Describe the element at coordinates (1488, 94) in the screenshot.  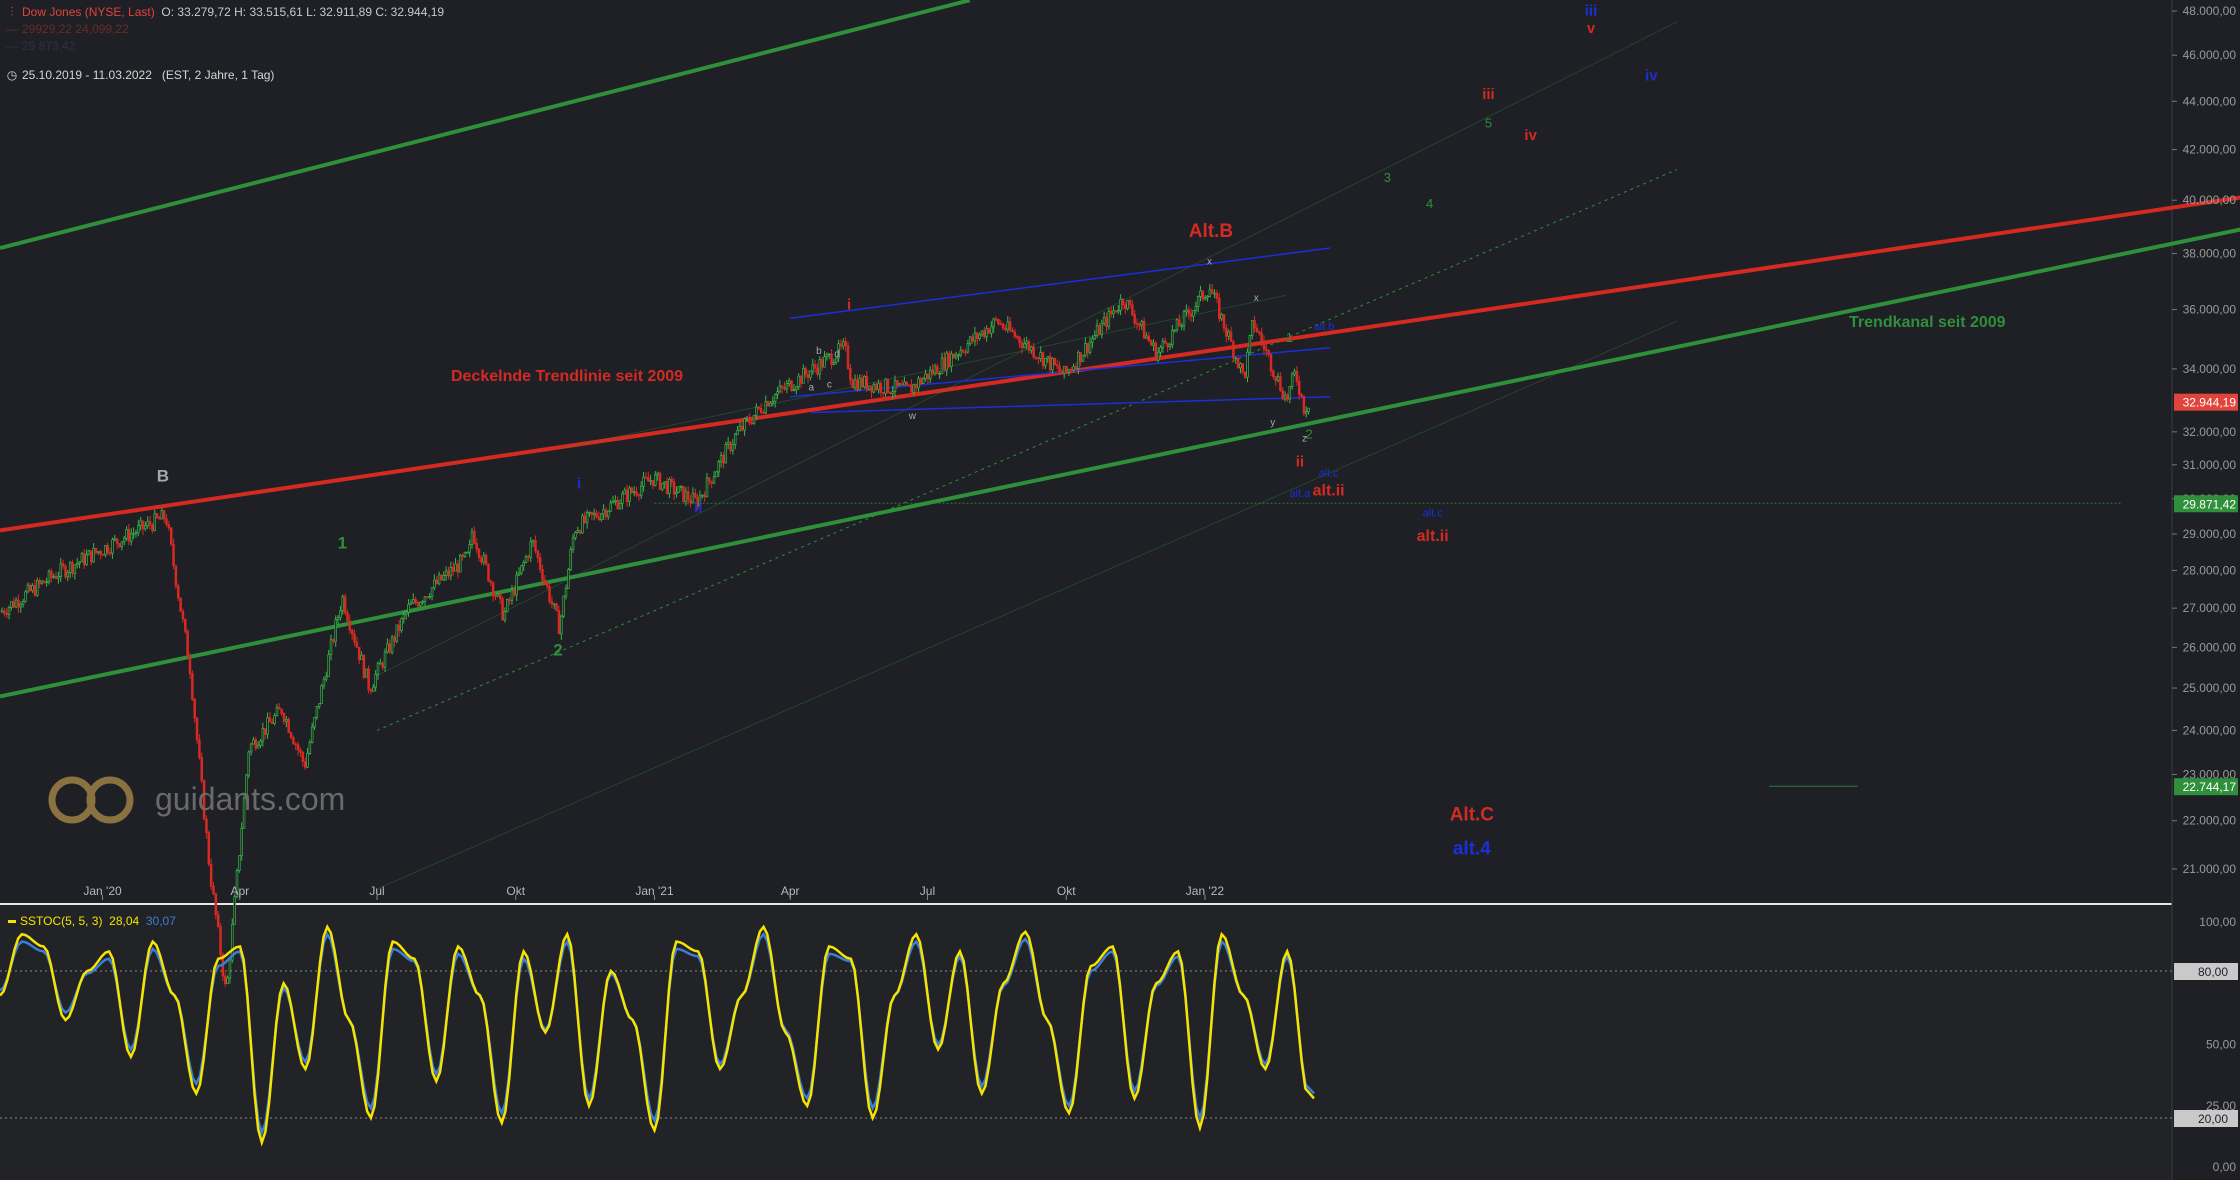
I see `wave-label-28: iii` at that location.